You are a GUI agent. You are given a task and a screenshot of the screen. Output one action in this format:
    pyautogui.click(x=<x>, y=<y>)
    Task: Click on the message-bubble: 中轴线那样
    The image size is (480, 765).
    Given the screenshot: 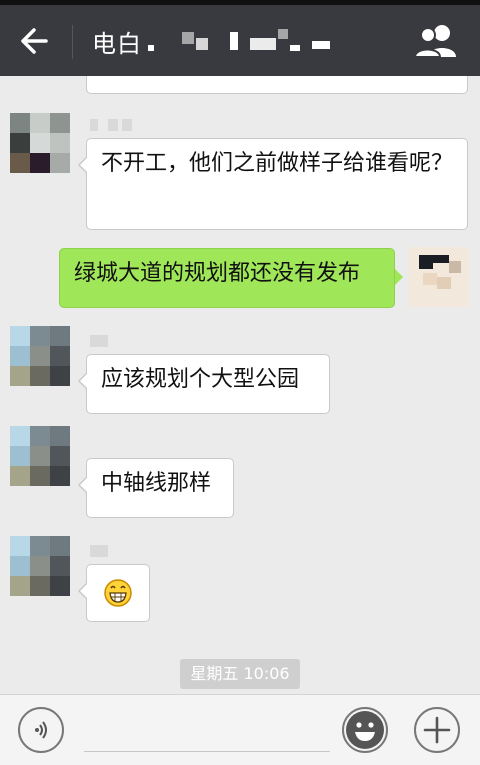 What is the action you would take?
    pyautogui.click(x=156, y=488)
    